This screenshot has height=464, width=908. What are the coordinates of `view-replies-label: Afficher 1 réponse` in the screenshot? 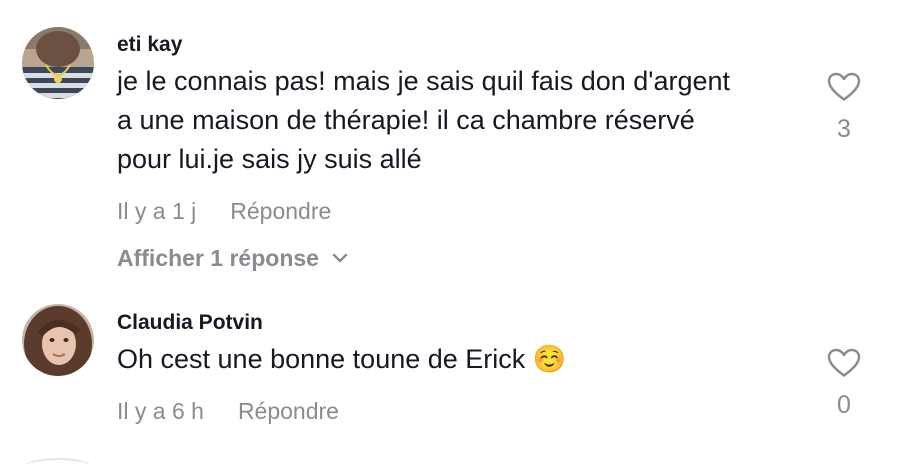 It's located at (218, 257).